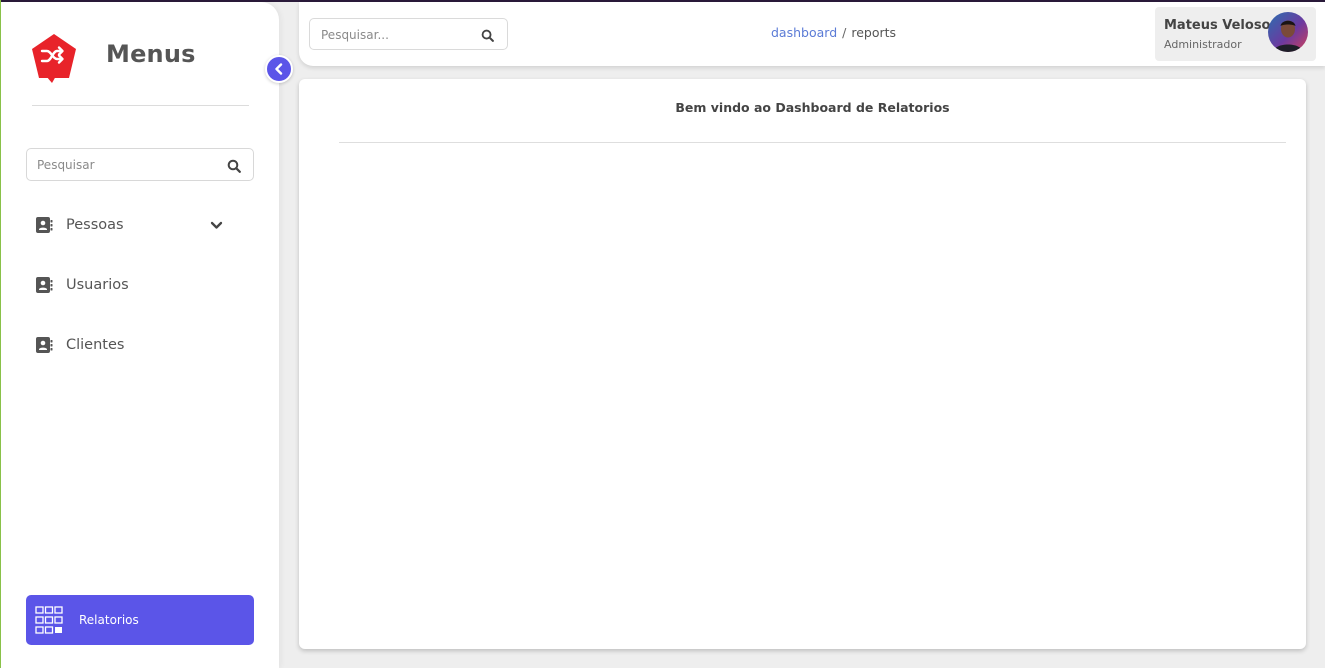 This screenshot has height=668, width=1325. What do you see at coordinates (54, 58) in the screenshot?
I see `brand-logo-icon` at bounding box center [54, 58].